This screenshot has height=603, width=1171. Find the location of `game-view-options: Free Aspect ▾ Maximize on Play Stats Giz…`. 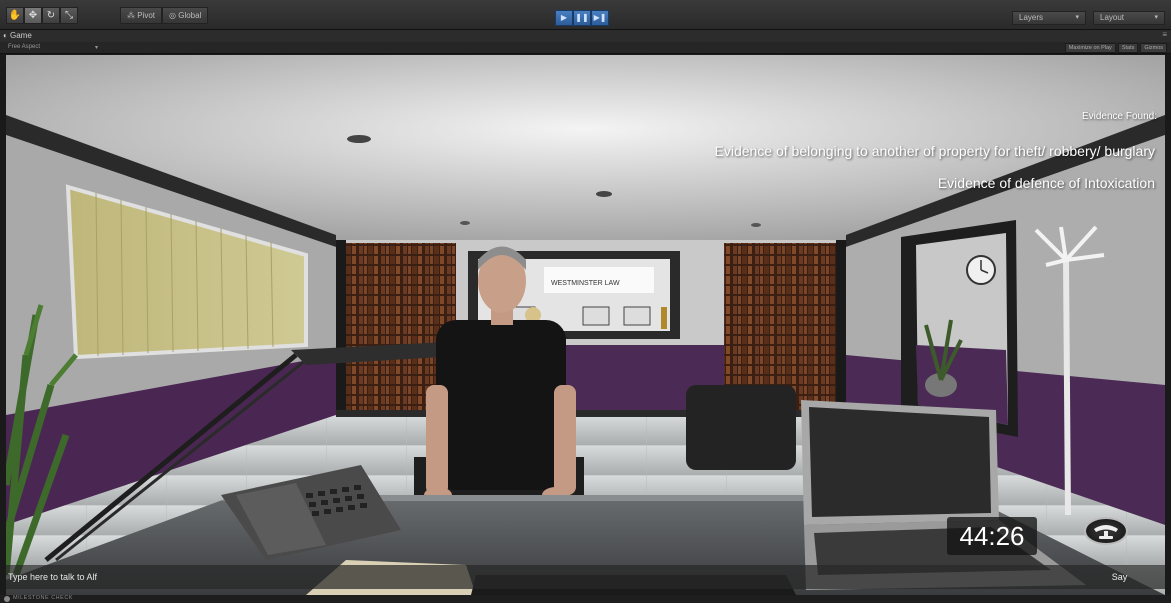

game-view-options: Free Aspect ▾ Maximize on Play Stats Giz… is located at coordinates (585, 48).